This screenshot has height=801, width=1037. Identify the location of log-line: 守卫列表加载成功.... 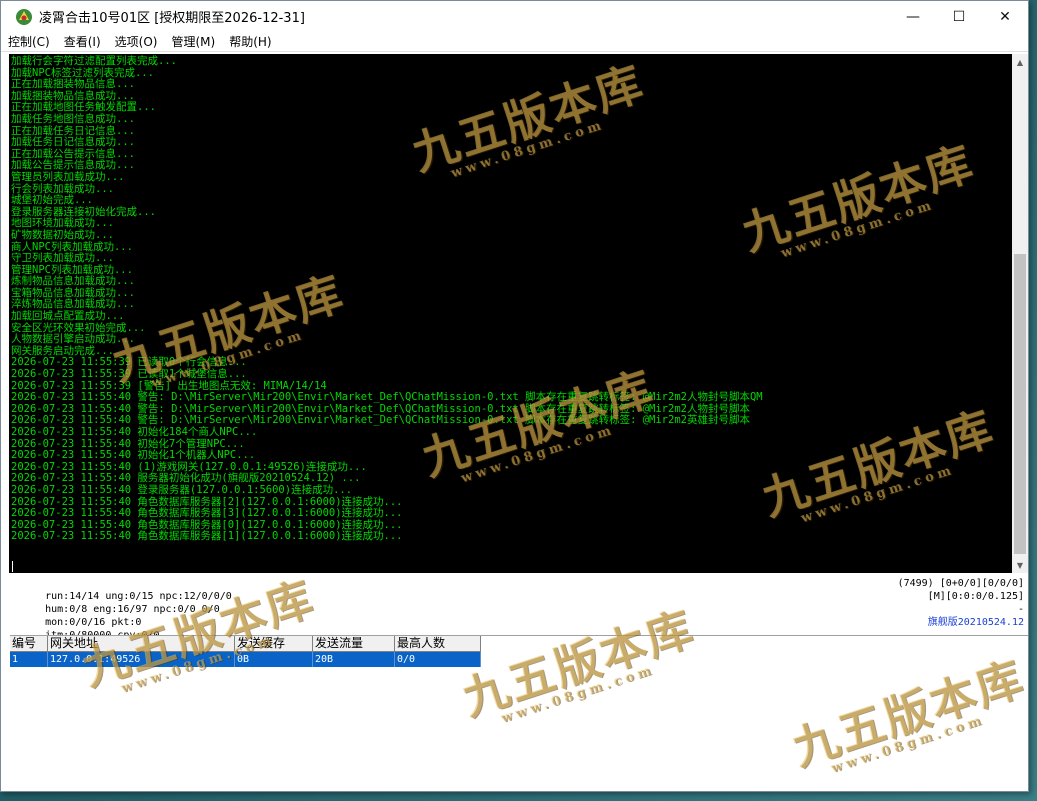
(62, 258).